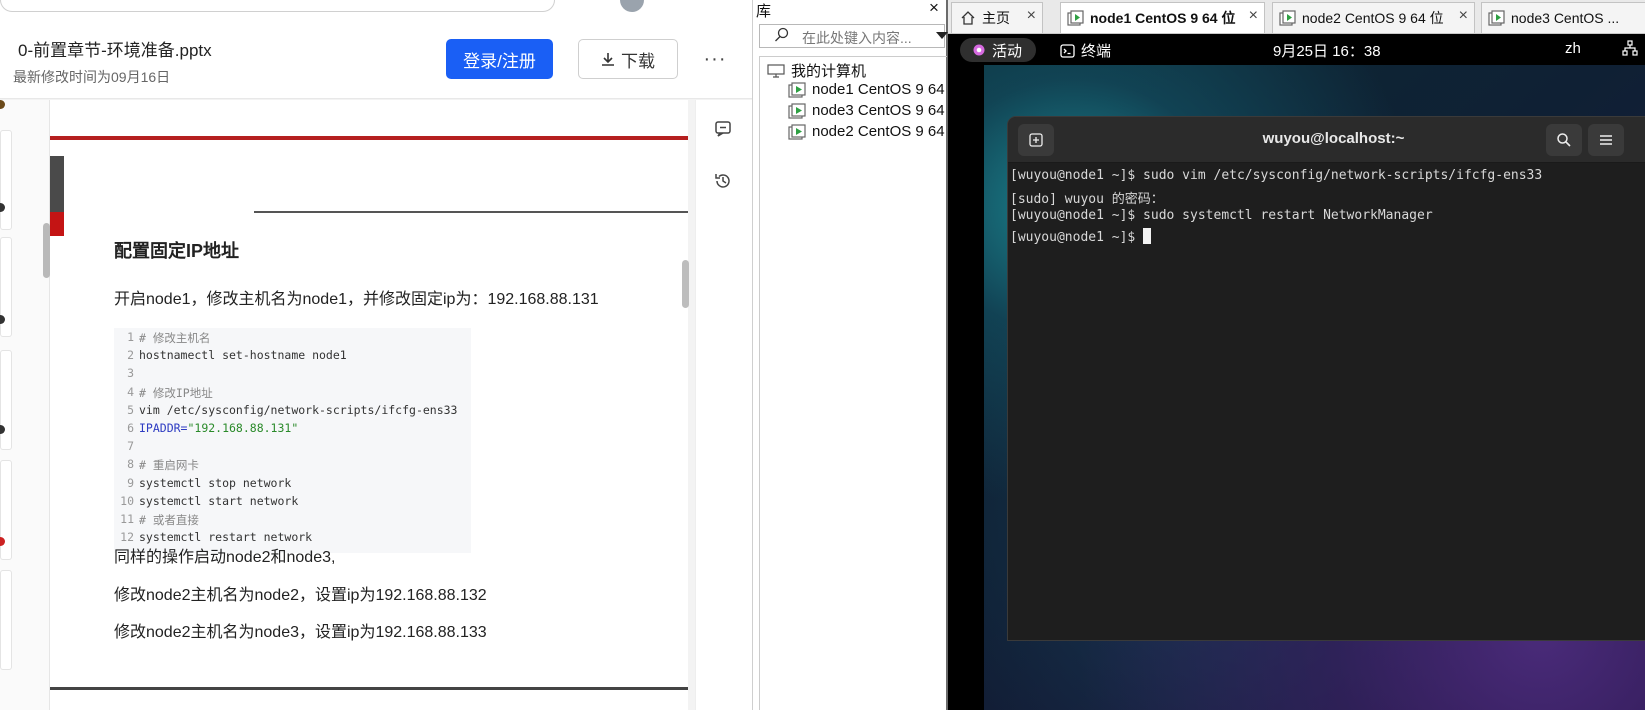  Describe the element at coordinates (1327, 50) in the screenshot. I see `clock: 9月25日 16：38` at that location.